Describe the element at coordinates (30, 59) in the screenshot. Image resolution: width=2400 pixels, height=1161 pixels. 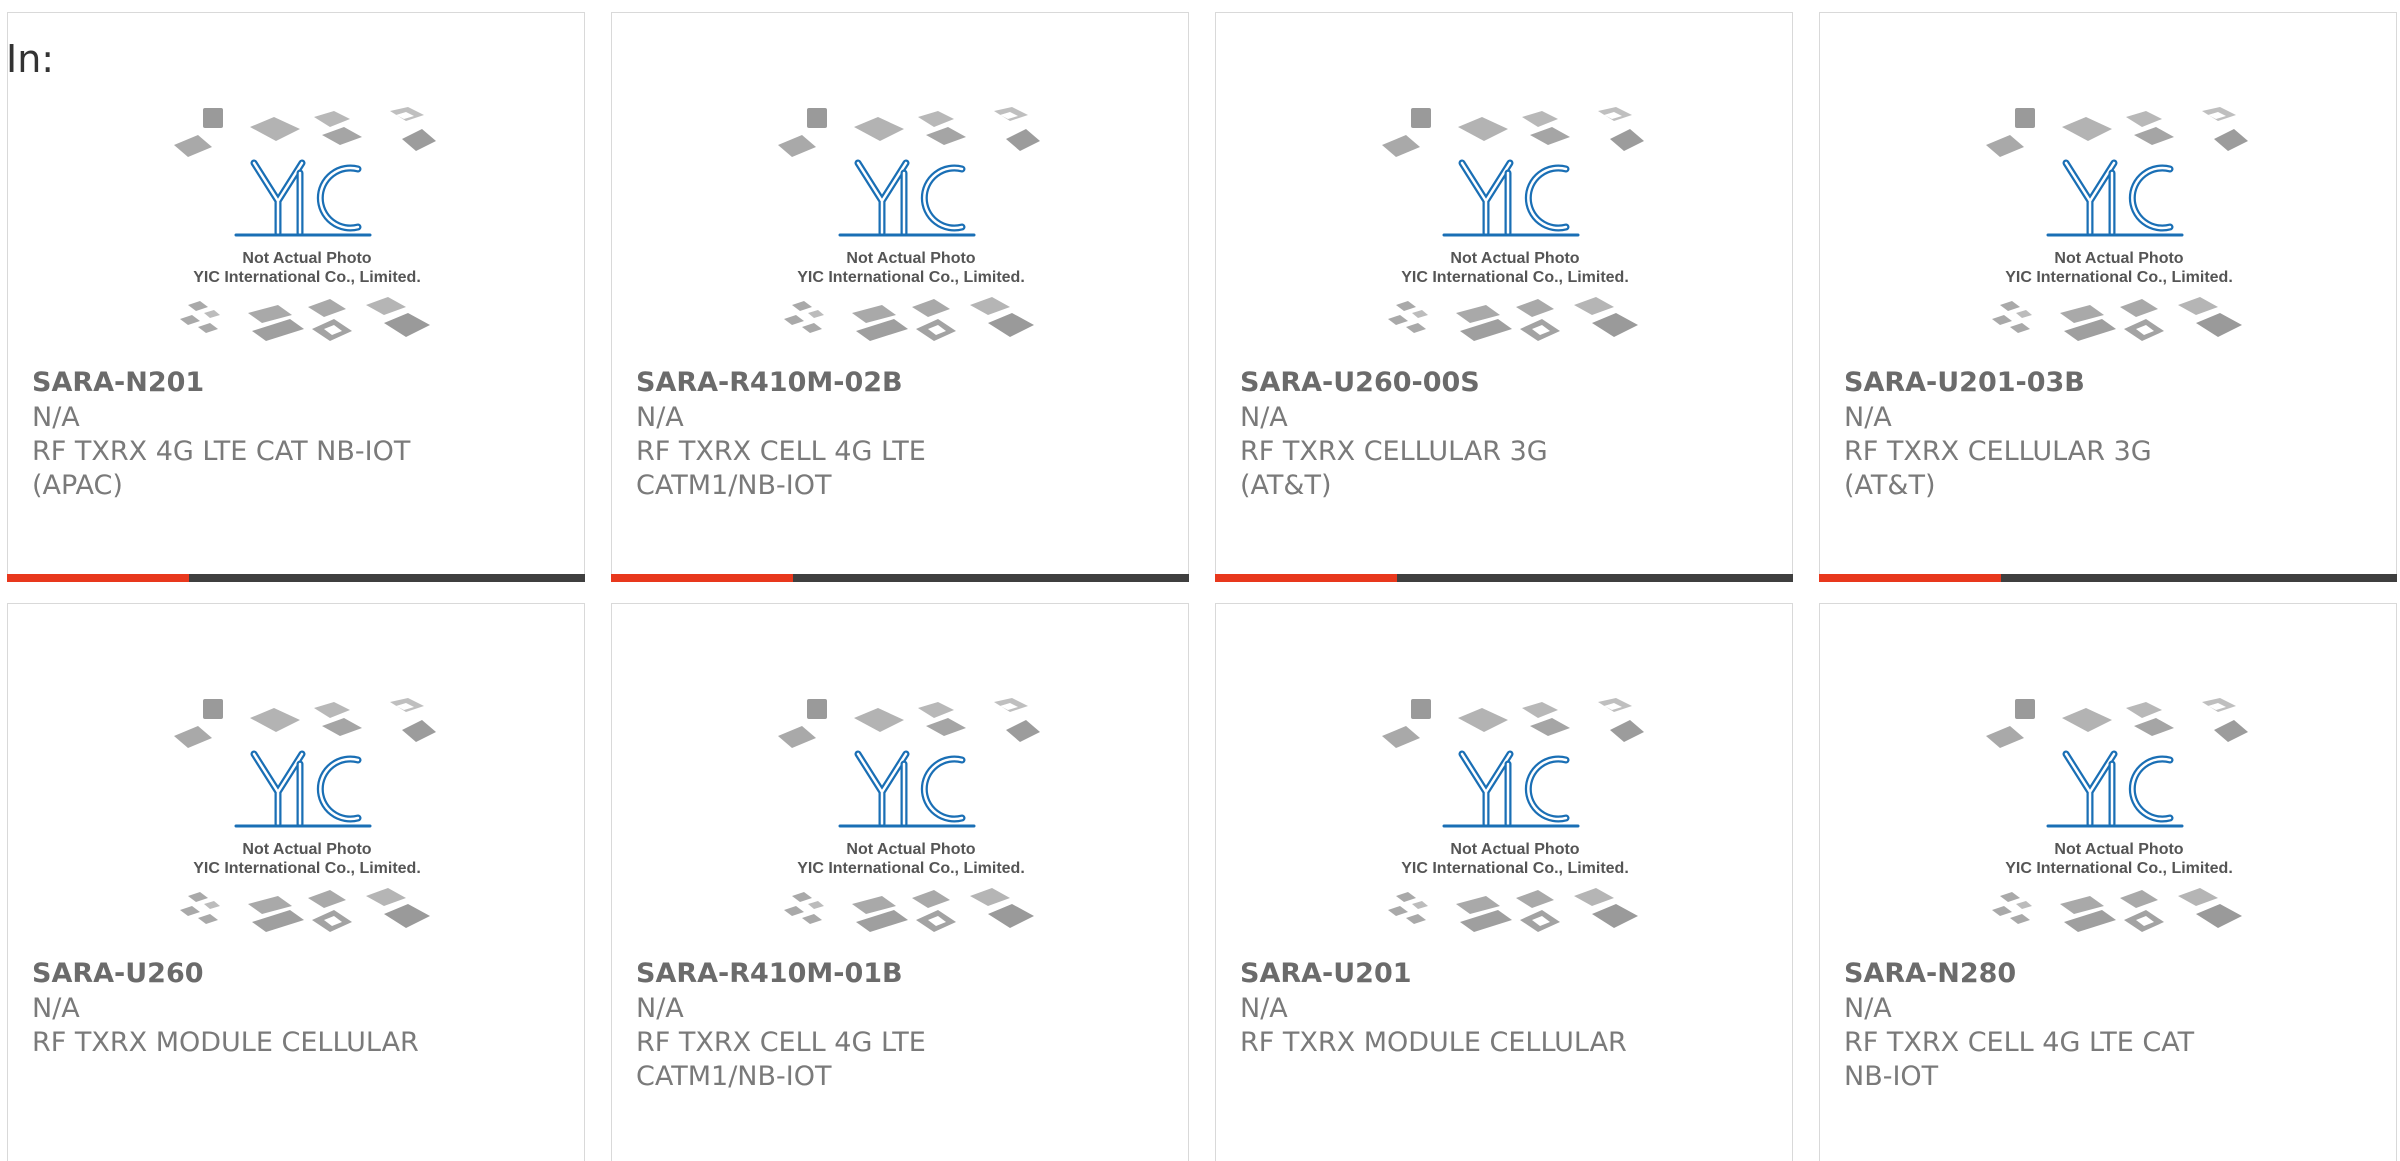
I see `filter-label: In:` at that location.